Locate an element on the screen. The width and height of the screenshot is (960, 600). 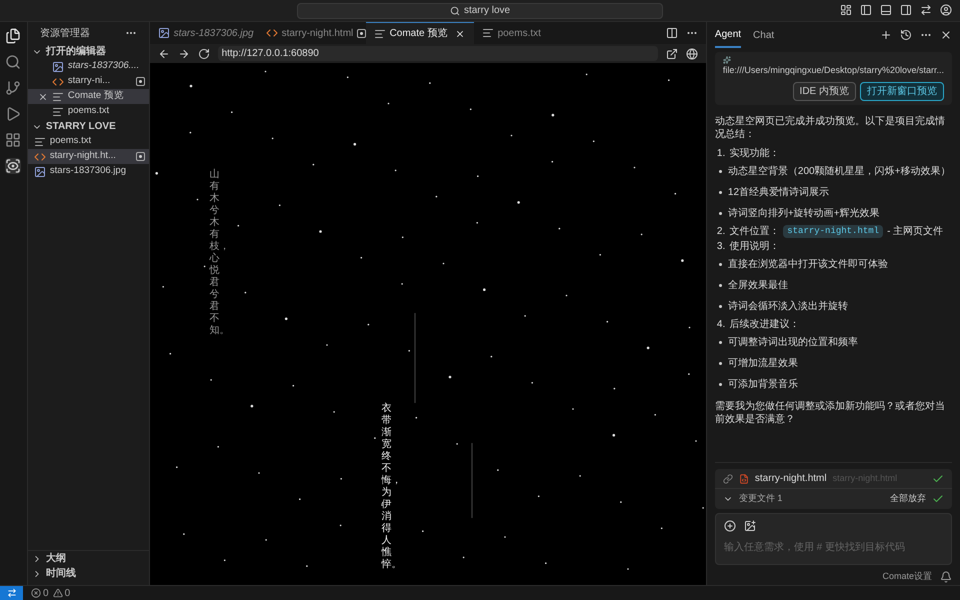
poem-text: 山有木兮木有枝，心悦君兮君不知。 is located at coordinates (217, 253).